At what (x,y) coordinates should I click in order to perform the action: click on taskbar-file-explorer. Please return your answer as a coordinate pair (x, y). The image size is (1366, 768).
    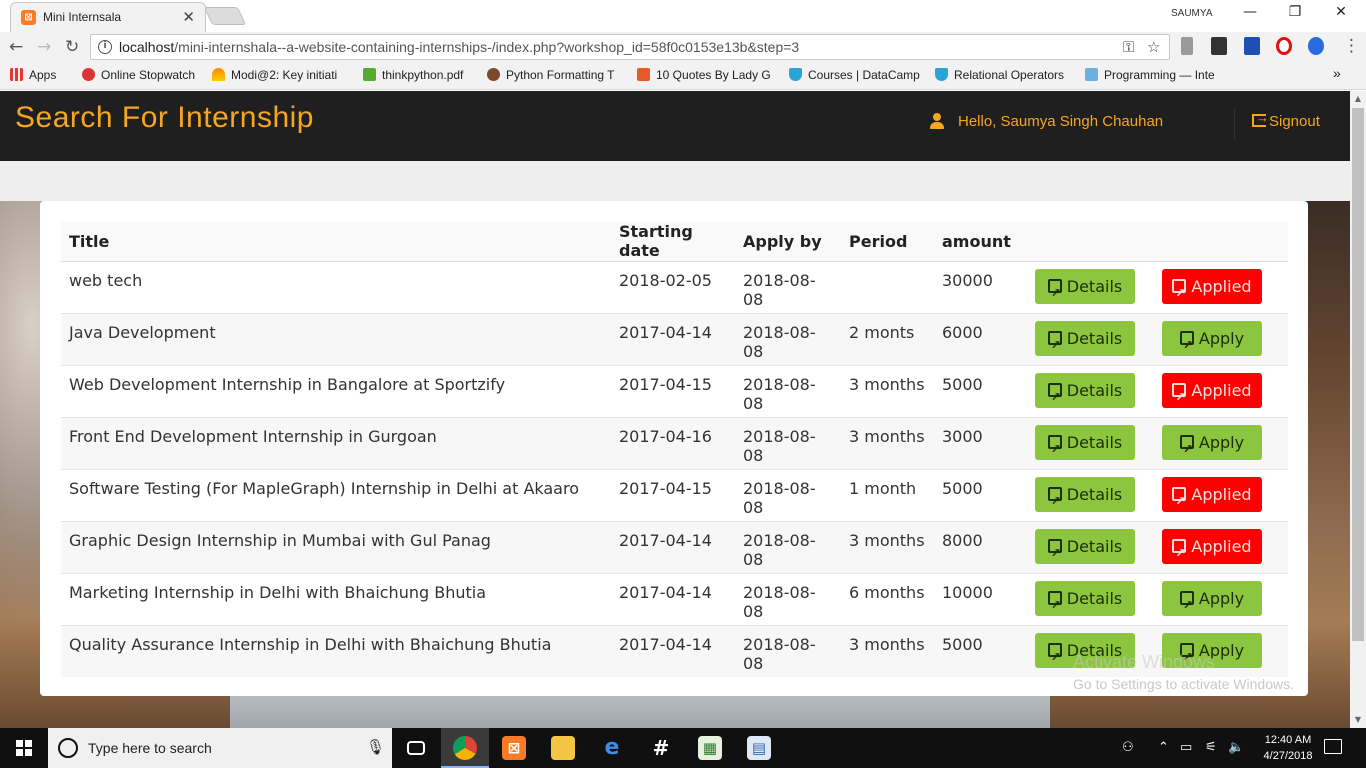
    Looking at the image, I should click on (563, 748).